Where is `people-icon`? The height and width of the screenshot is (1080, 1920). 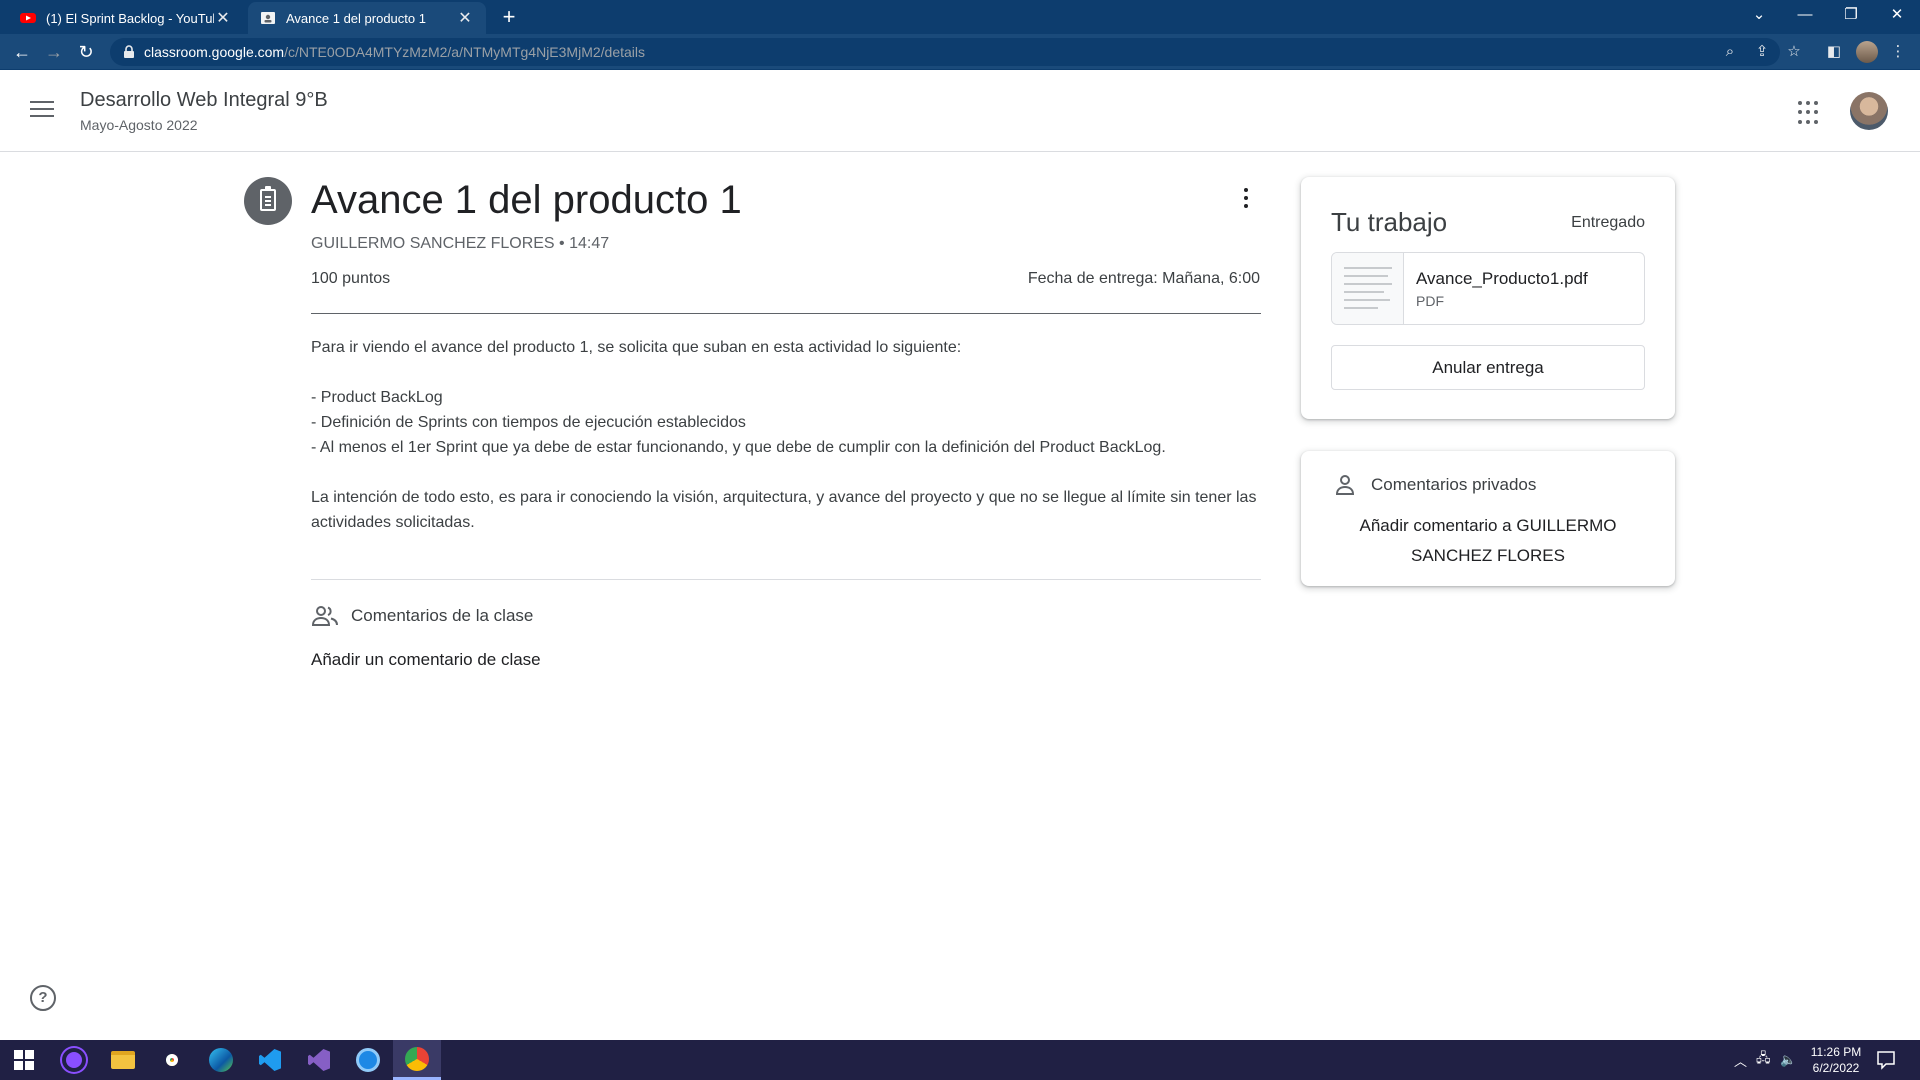
people-icon is located at coordinates (324, 616).